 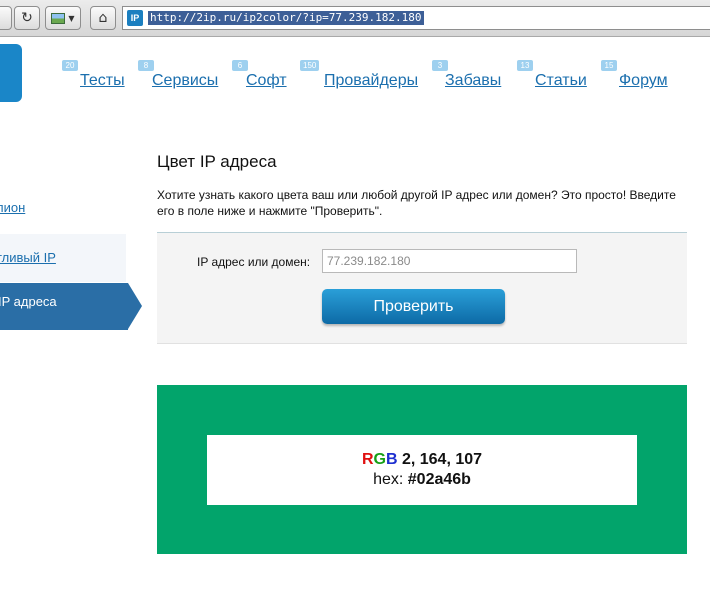 What do you see at coordinates (70, 65) in the screenshot?
I see `nav-count-badge: 20` at bounding box center [70, 65].